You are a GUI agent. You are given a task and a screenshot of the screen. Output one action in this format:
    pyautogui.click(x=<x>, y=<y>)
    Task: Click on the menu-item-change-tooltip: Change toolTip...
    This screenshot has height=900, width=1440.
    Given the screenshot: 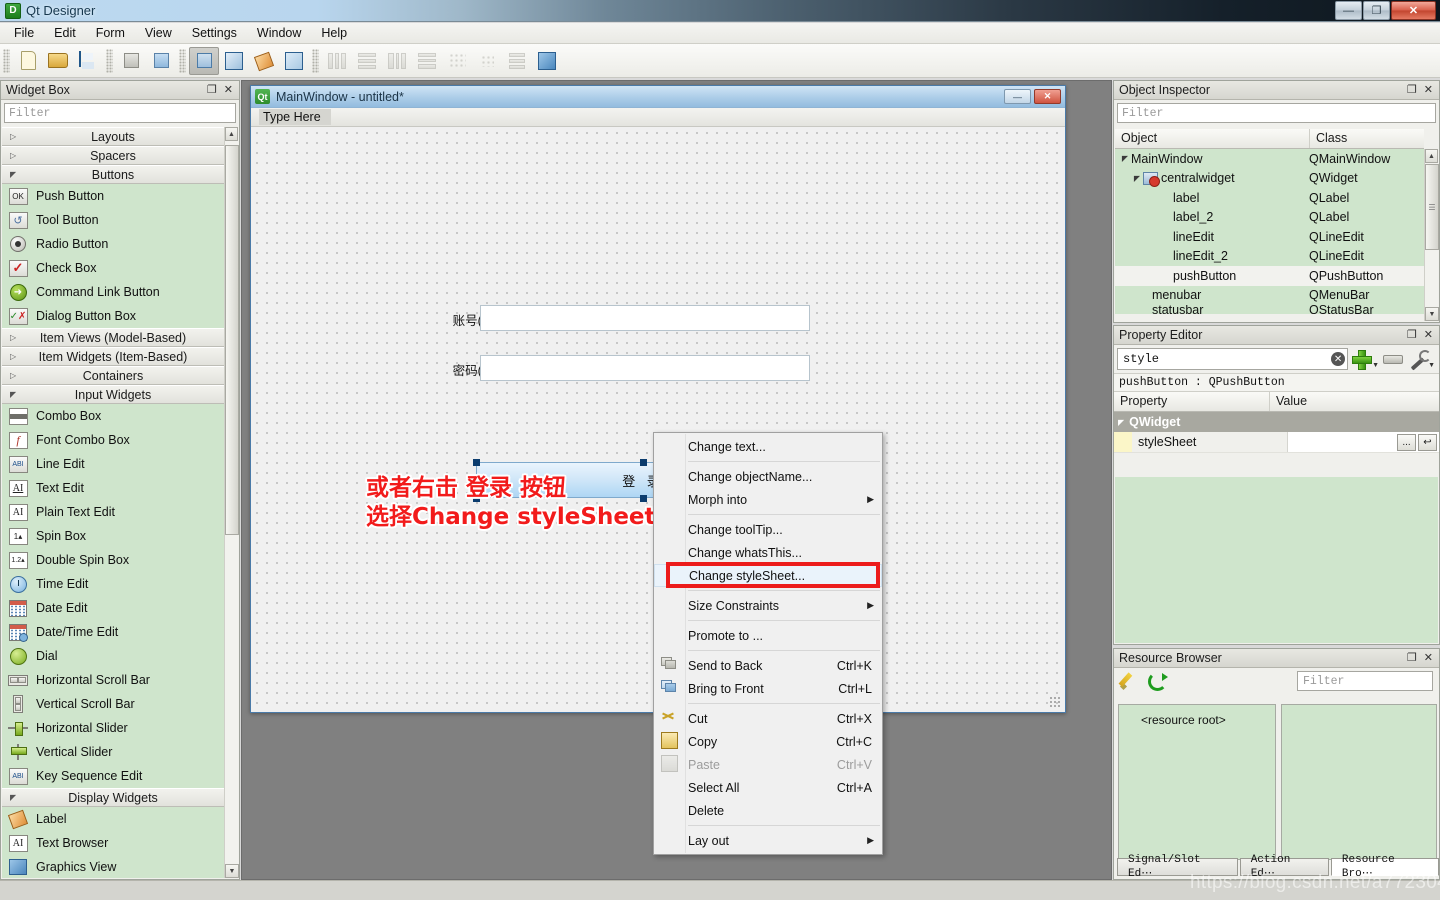 What is the action you would take?
    pyautogui.click(x=768, y=529)
    